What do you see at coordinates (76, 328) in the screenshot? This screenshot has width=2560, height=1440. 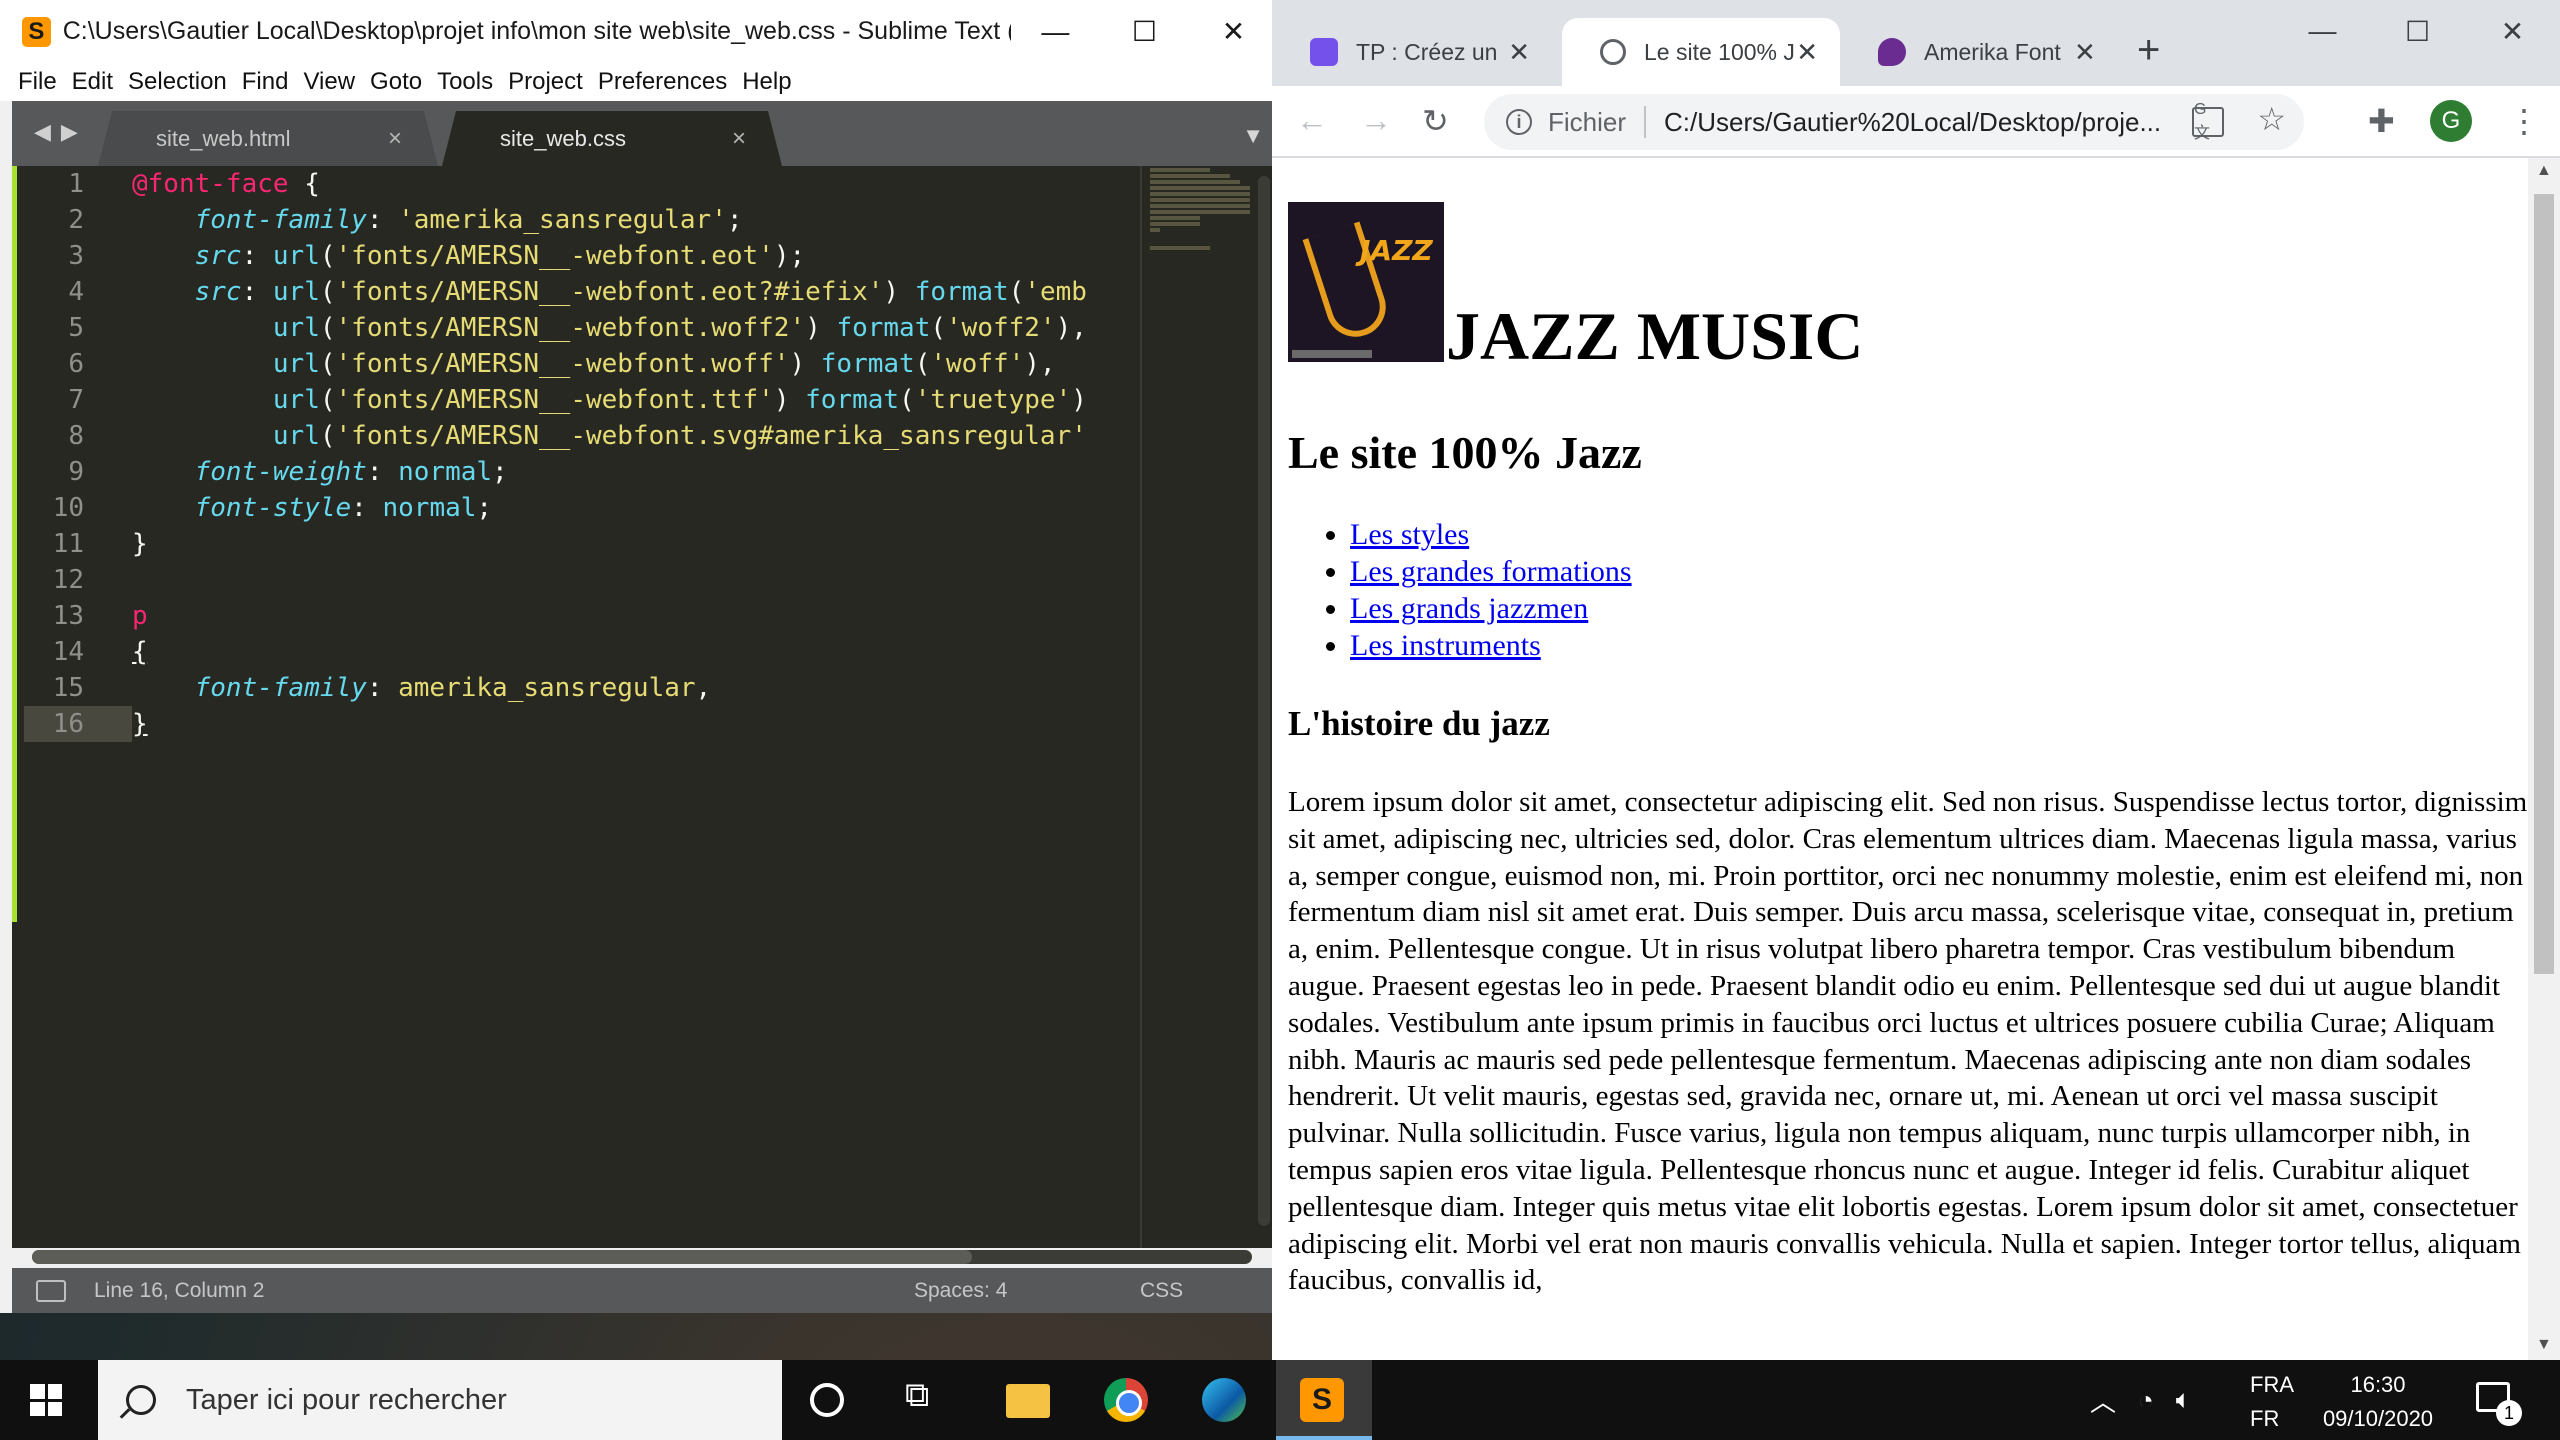 I see `line-number: 5` at bounding box center [76, 328].